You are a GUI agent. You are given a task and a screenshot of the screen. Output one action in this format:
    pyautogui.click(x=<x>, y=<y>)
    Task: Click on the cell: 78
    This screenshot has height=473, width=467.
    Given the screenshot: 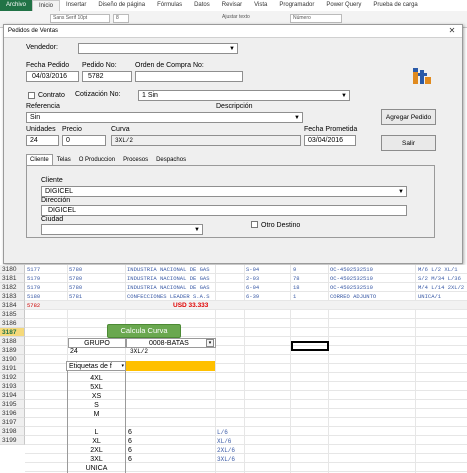 What is the action you would take?
    pyautogui.click(x=296, y=278)
    